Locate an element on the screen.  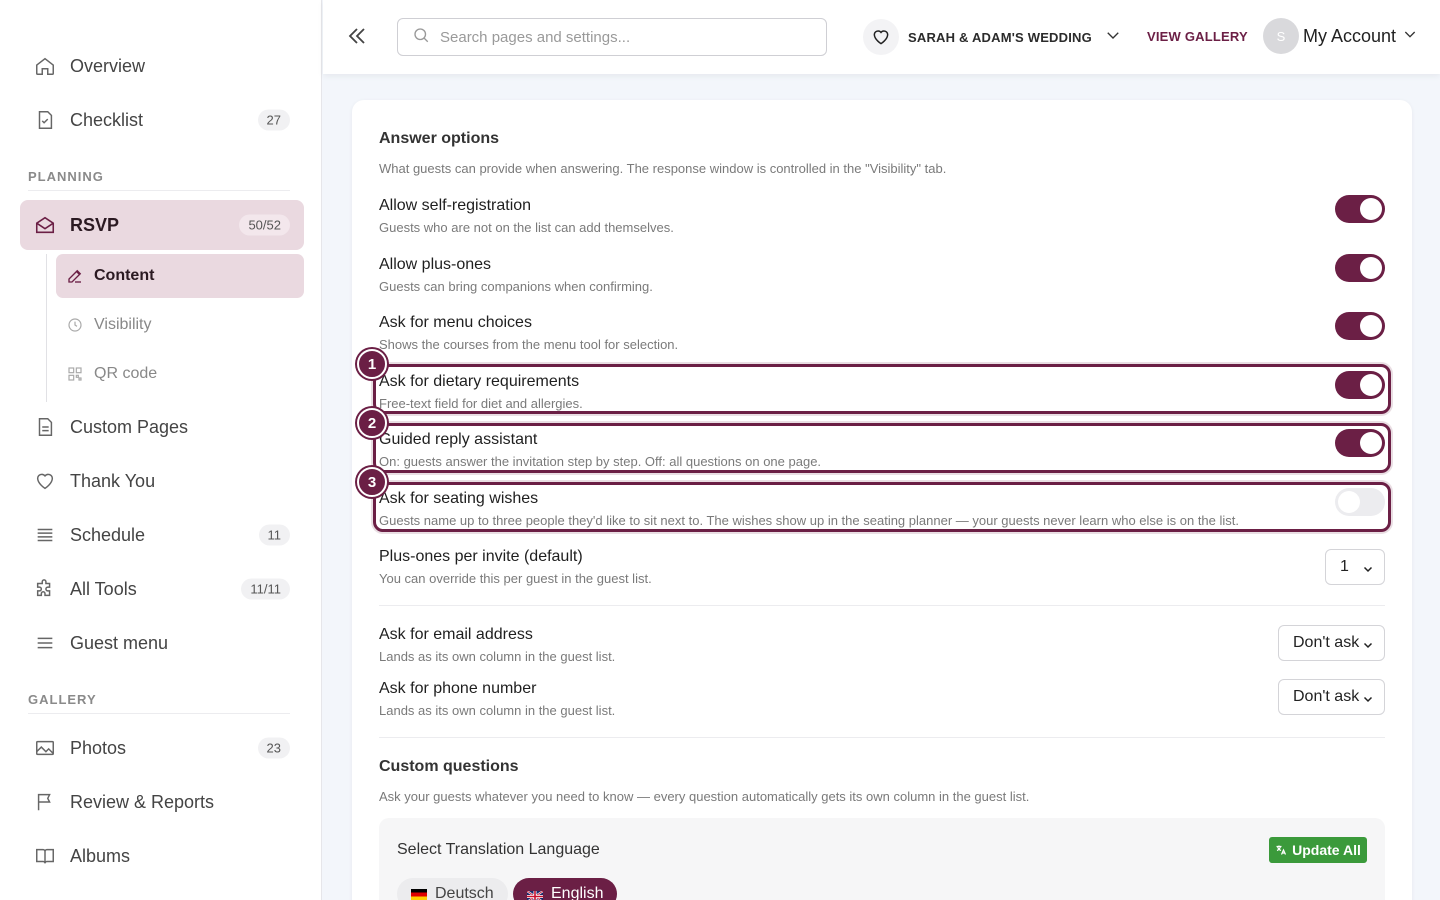
account-label: My Account is located at coordinates (1350, 35).